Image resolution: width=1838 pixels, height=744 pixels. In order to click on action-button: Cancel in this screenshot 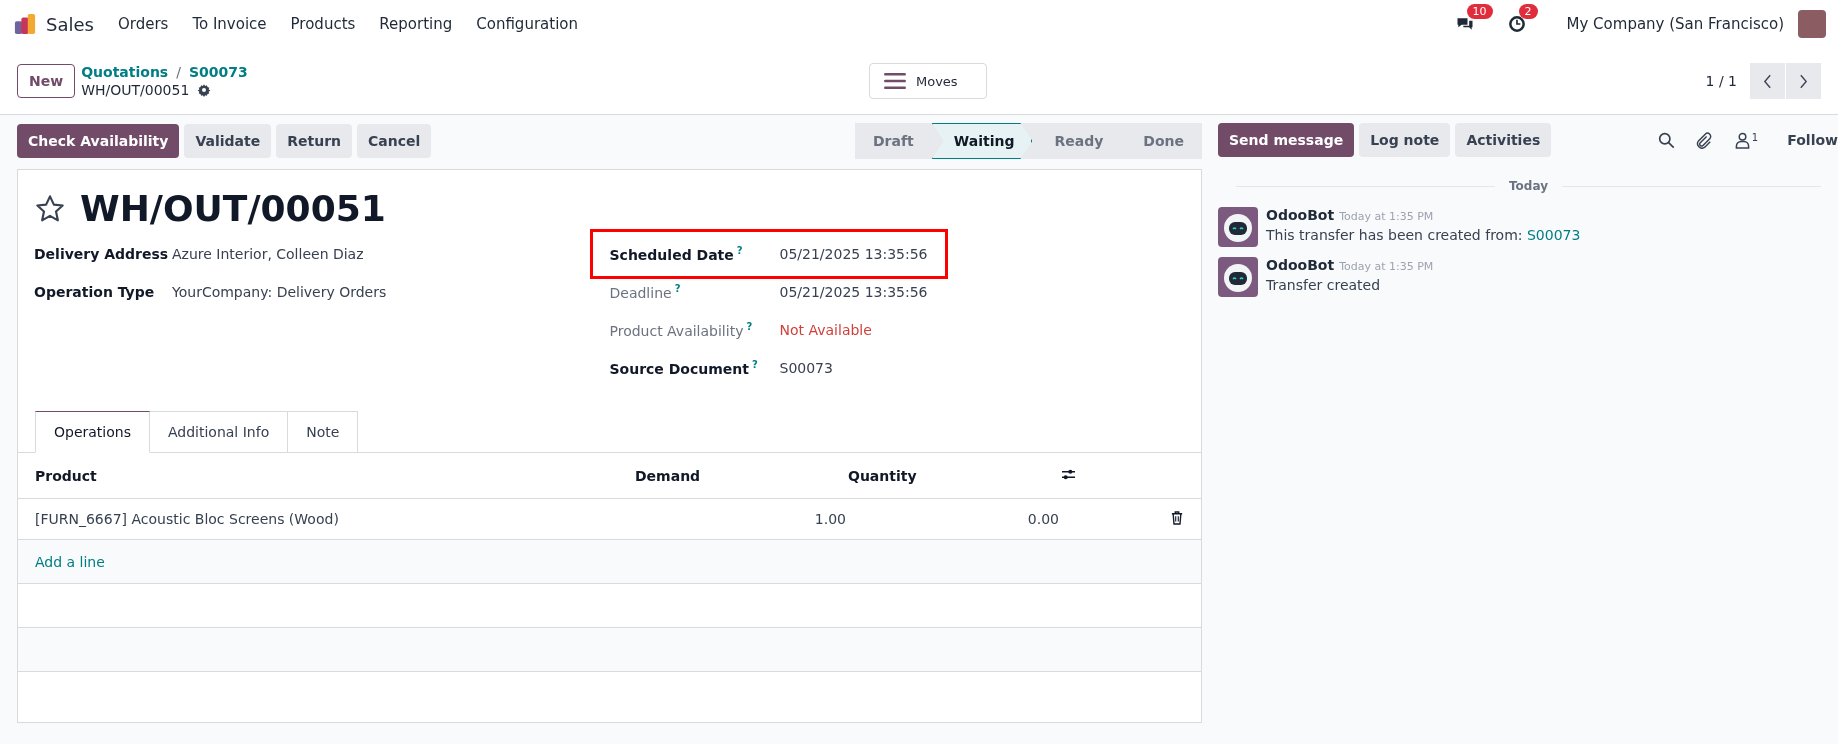, I will do `click(394, 141)`.